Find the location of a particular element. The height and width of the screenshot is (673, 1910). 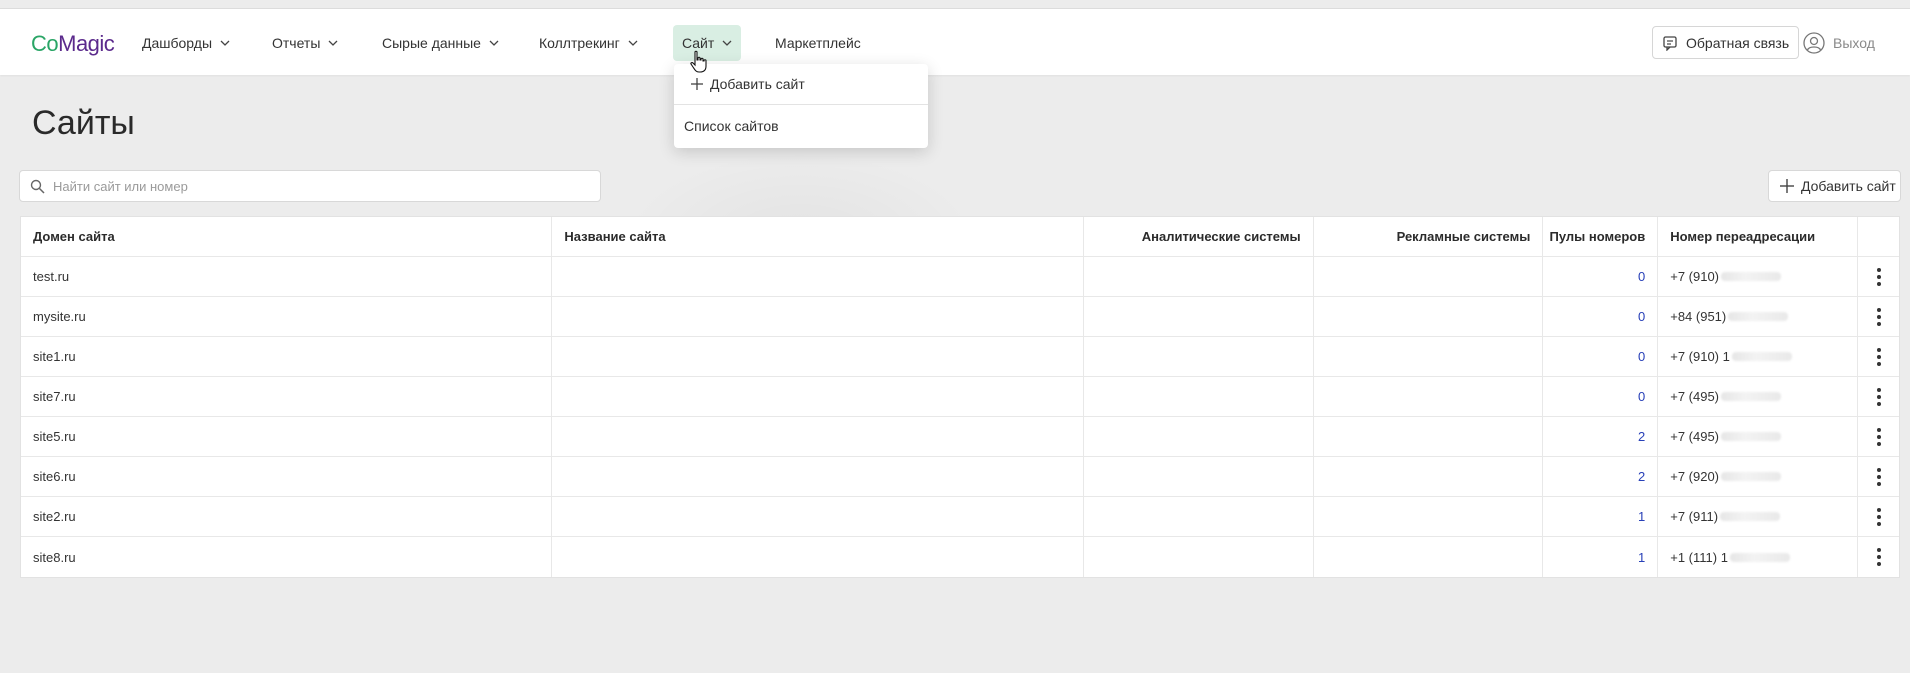

feedback-label: Обратная связь is located at coordinates (1738, 42).